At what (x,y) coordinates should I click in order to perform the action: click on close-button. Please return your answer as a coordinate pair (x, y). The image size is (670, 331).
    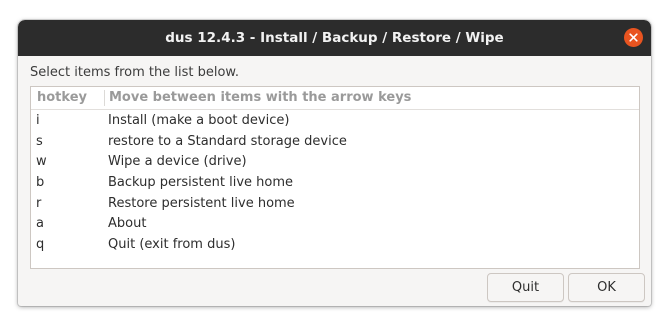
    Looking at the image, I should click on (633, 37).